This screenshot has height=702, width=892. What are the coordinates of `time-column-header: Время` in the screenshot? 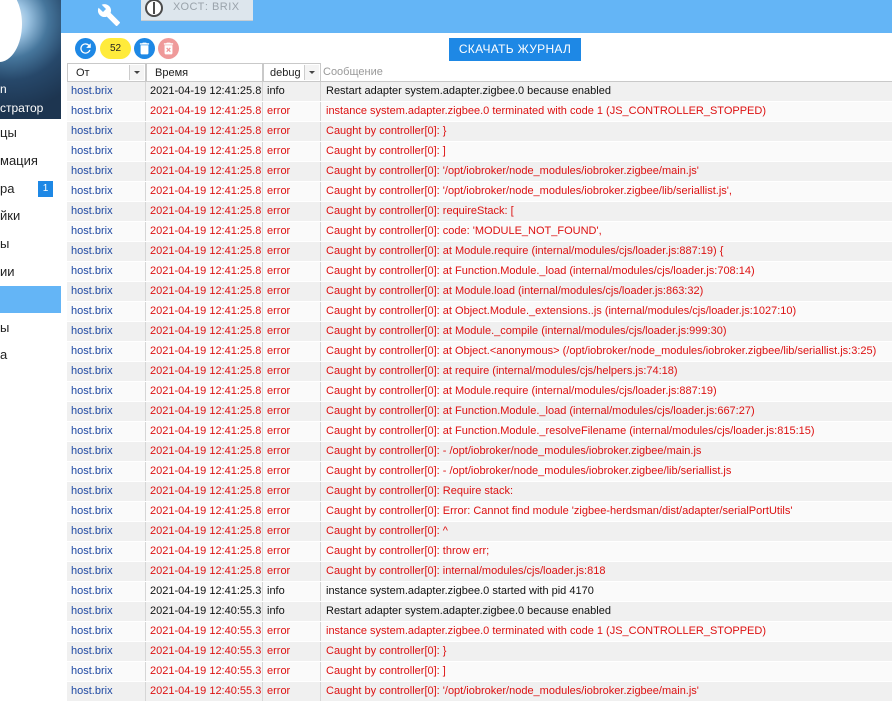 It's located at (204, 72).